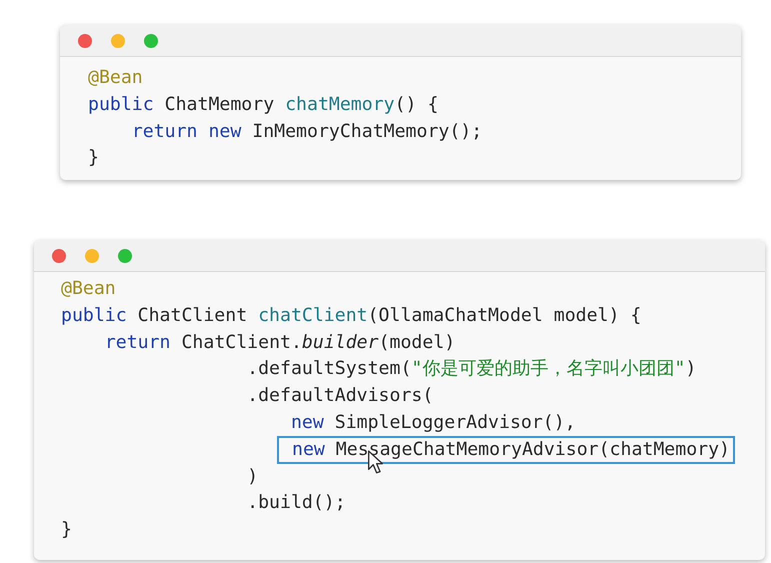 This screenshot has height=563, width=771. I want to click on code-line: .defaultAdvisors(, so click(340, 396).